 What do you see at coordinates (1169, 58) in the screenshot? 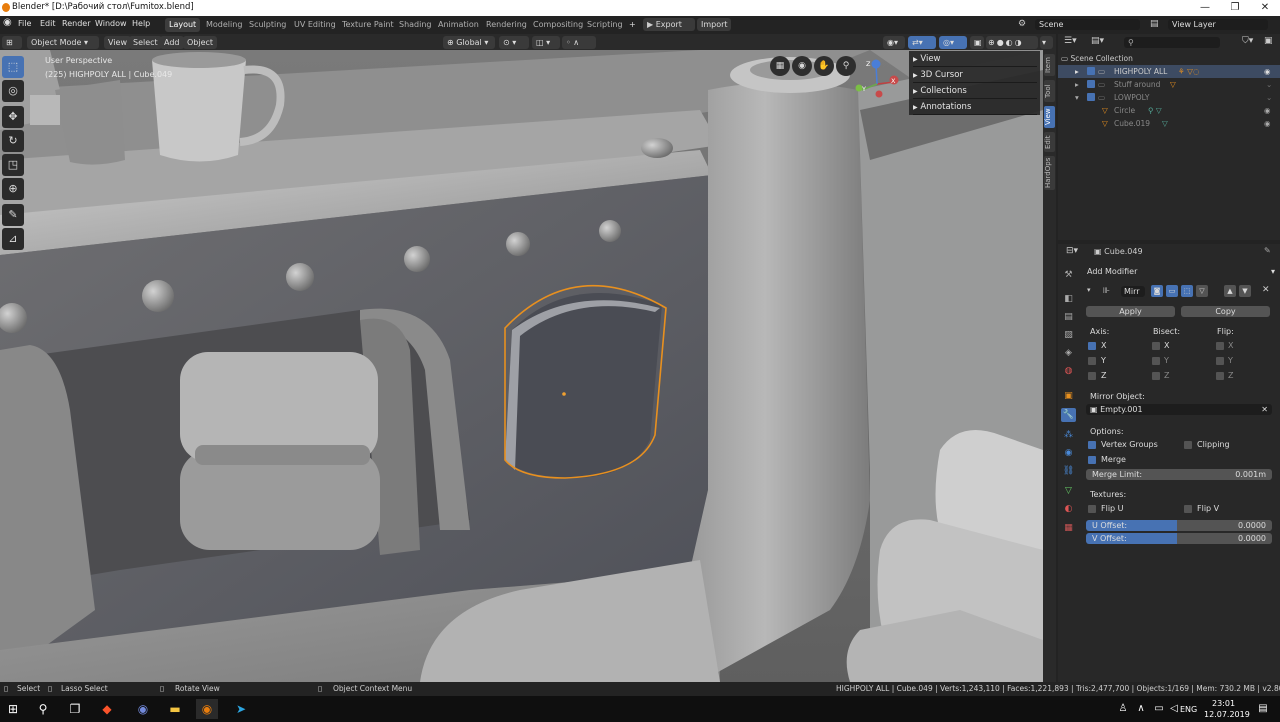
I see `outliner-scene-collection: ▭ Scene Collection` at bounding box center [1169, 58].